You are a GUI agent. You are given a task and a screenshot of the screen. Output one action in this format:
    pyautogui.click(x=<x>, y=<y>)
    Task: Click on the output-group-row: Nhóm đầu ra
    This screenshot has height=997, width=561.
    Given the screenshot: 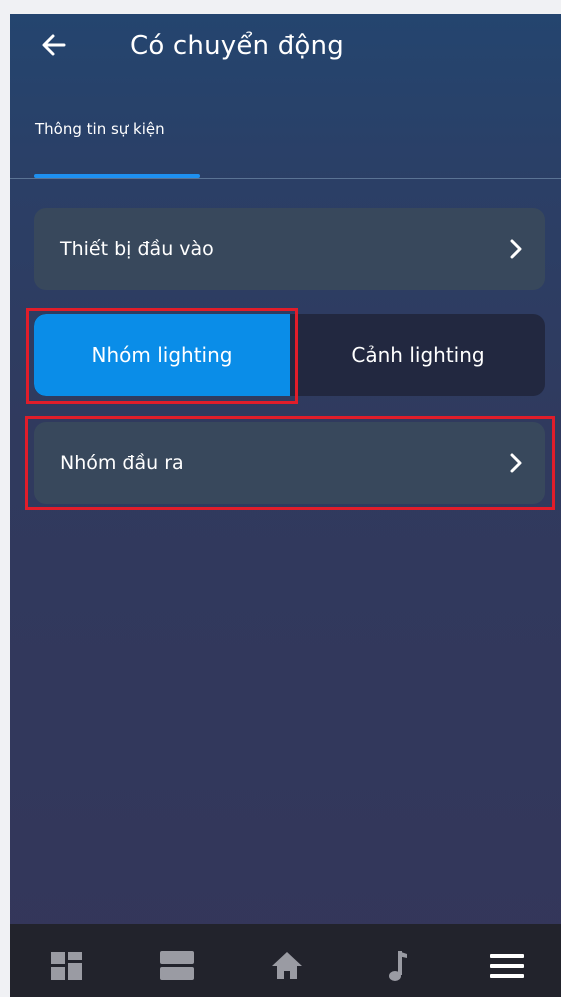 What is the action you would take?
    pyautogui.click(x=289, y=463)
    